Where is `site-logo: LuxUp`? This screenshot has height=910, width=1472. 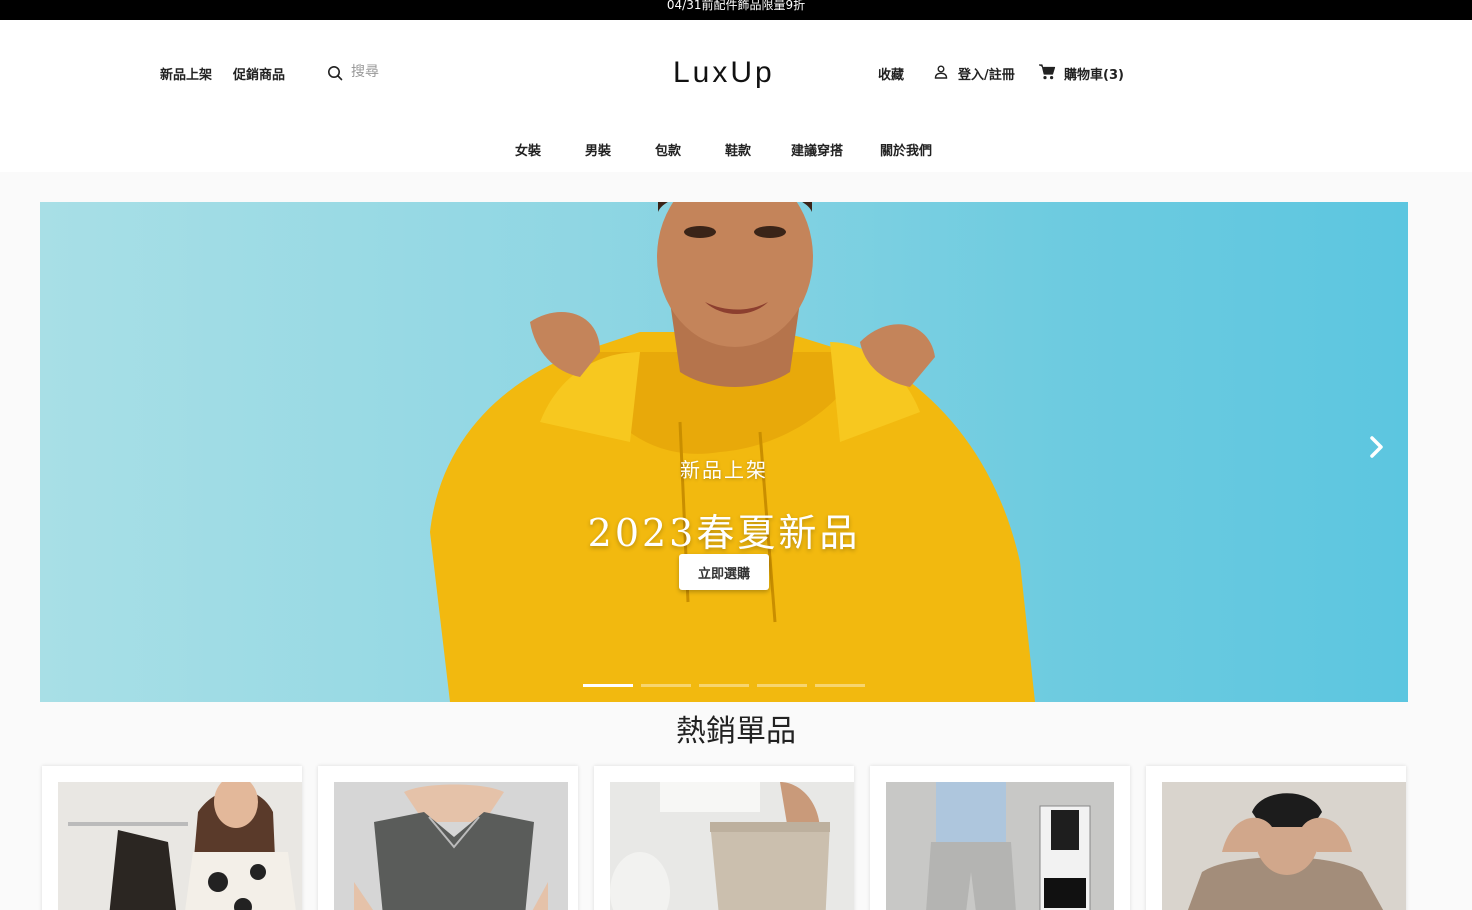 site-logo: LuxUp is located at coordinates (724, 73).